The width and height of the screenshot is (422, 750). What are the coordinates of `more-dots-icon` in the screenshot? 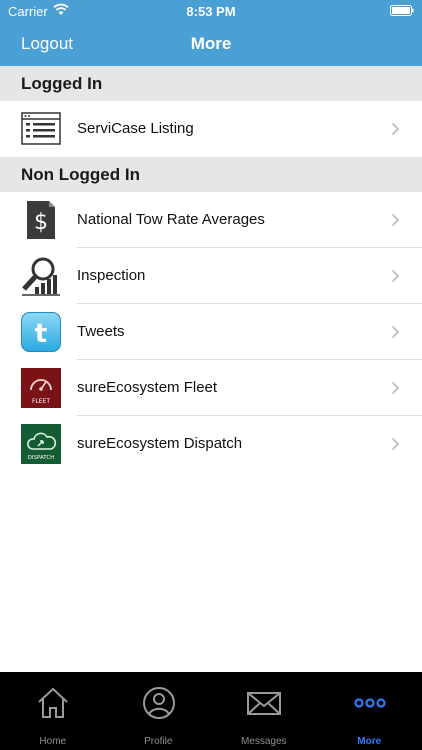 It's located at (369, 703).